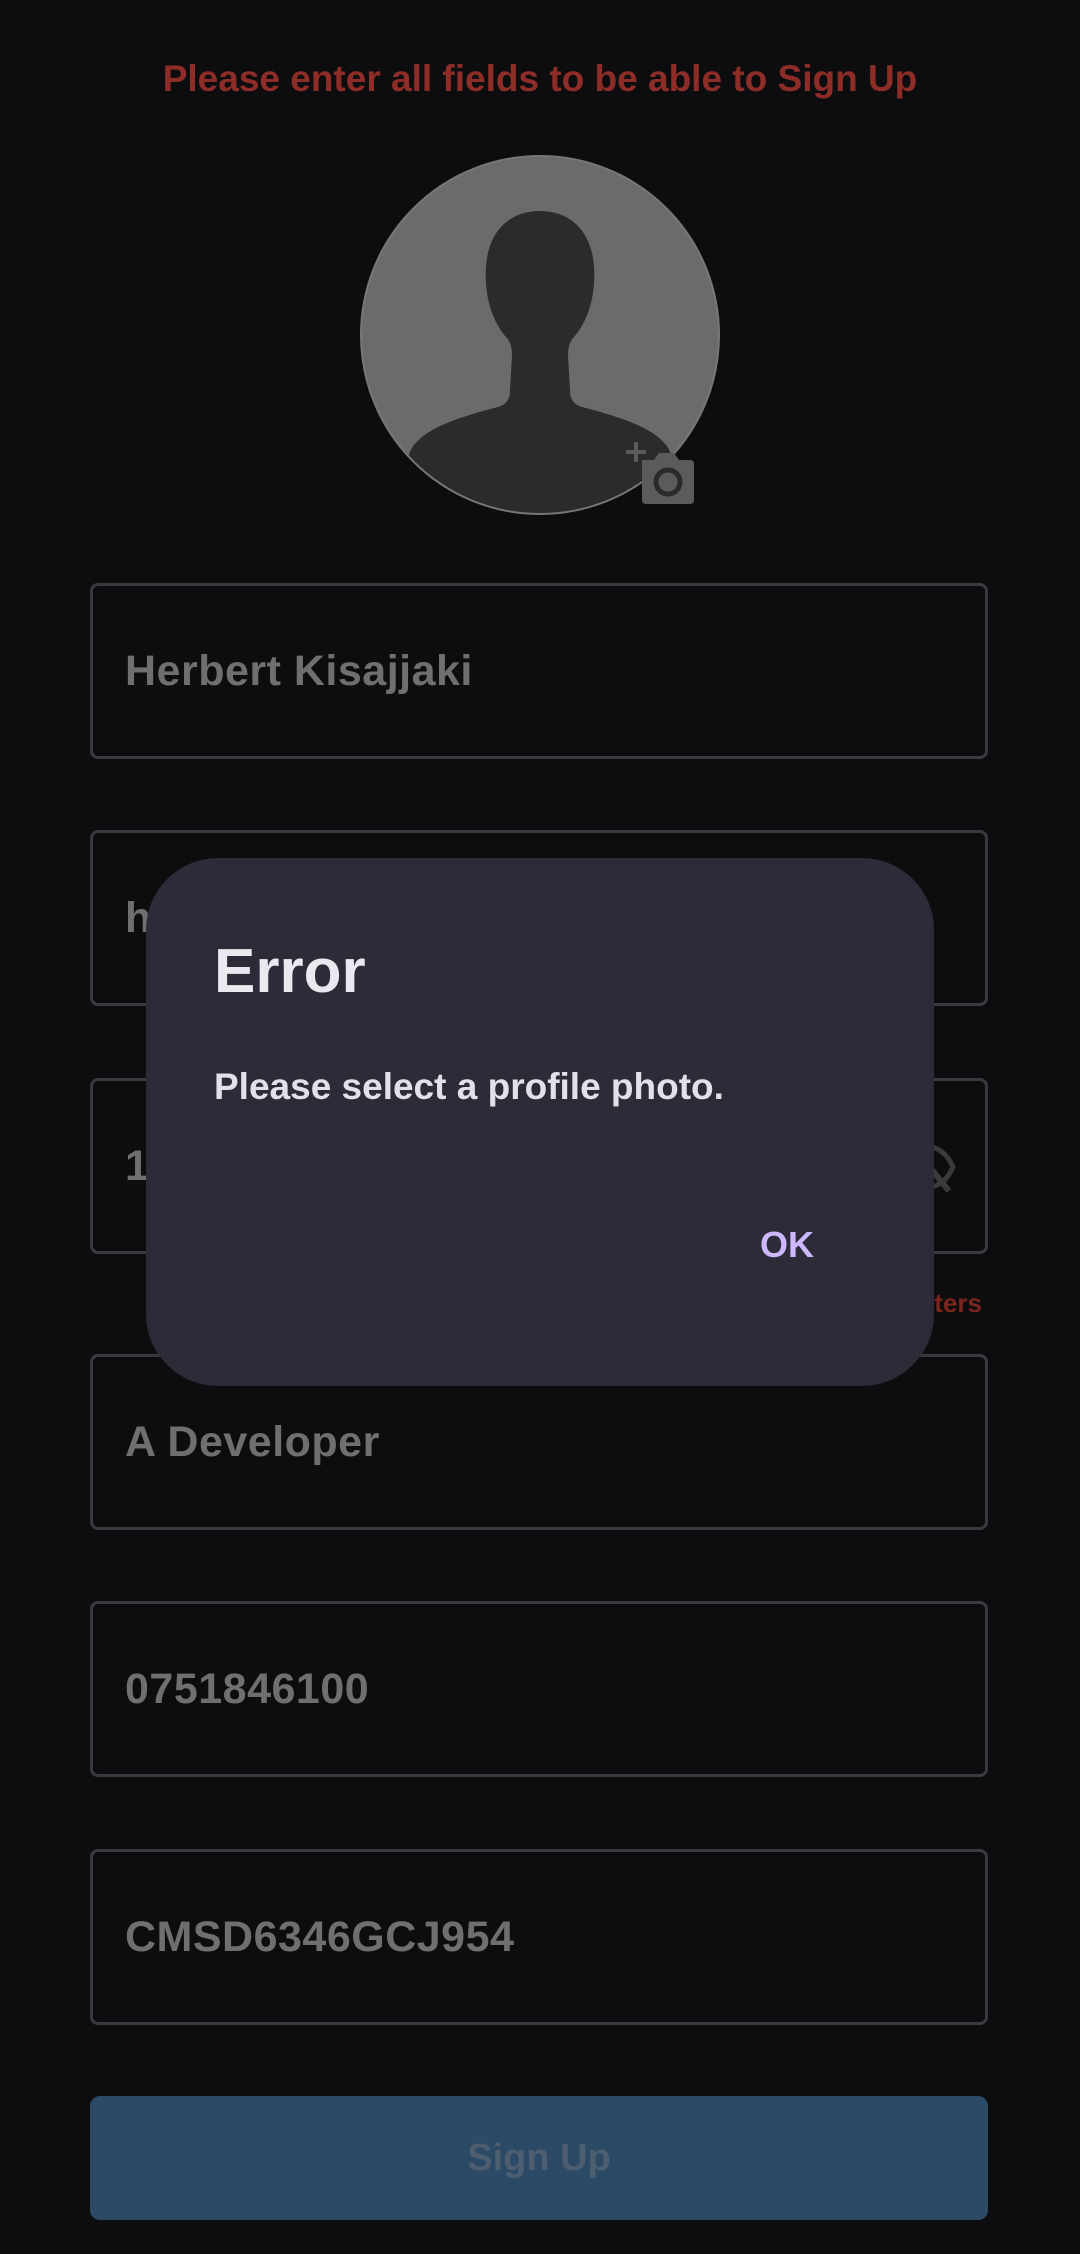  Describe the element at coordinates (539, 1937) in the screenshot. I see `id-number-field: CMSD6346GCJ954` at that location.